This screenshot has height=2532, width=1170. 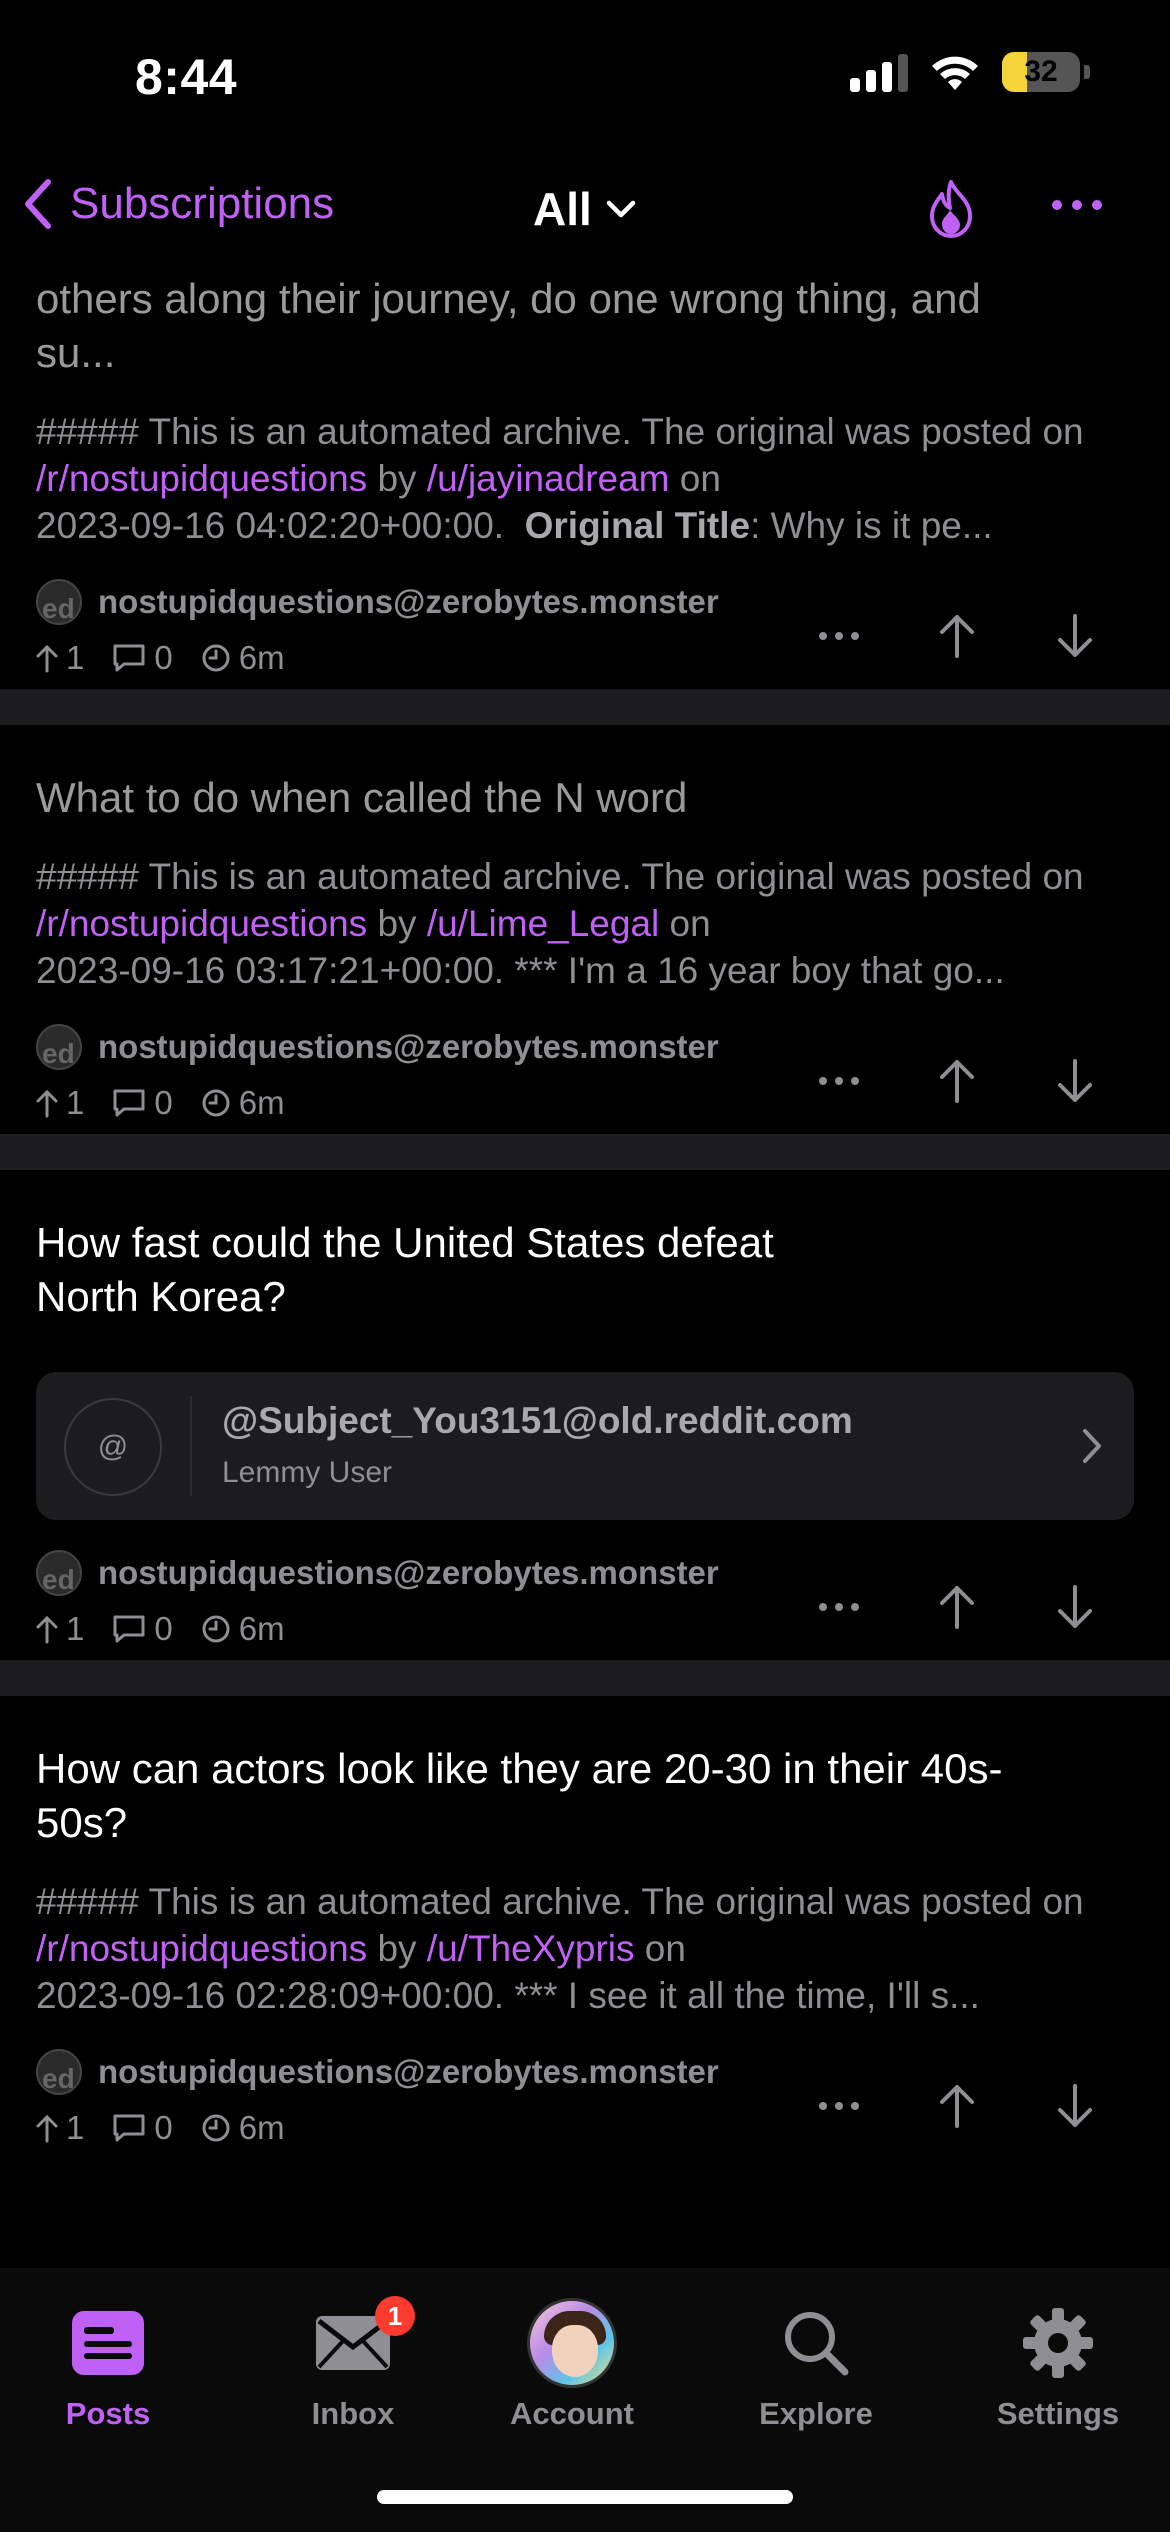 What do you see at coordinates (531, 1948) in the screenshot?
I see `user-link: /u/TheXypris` at bounding box center [531, 1948].